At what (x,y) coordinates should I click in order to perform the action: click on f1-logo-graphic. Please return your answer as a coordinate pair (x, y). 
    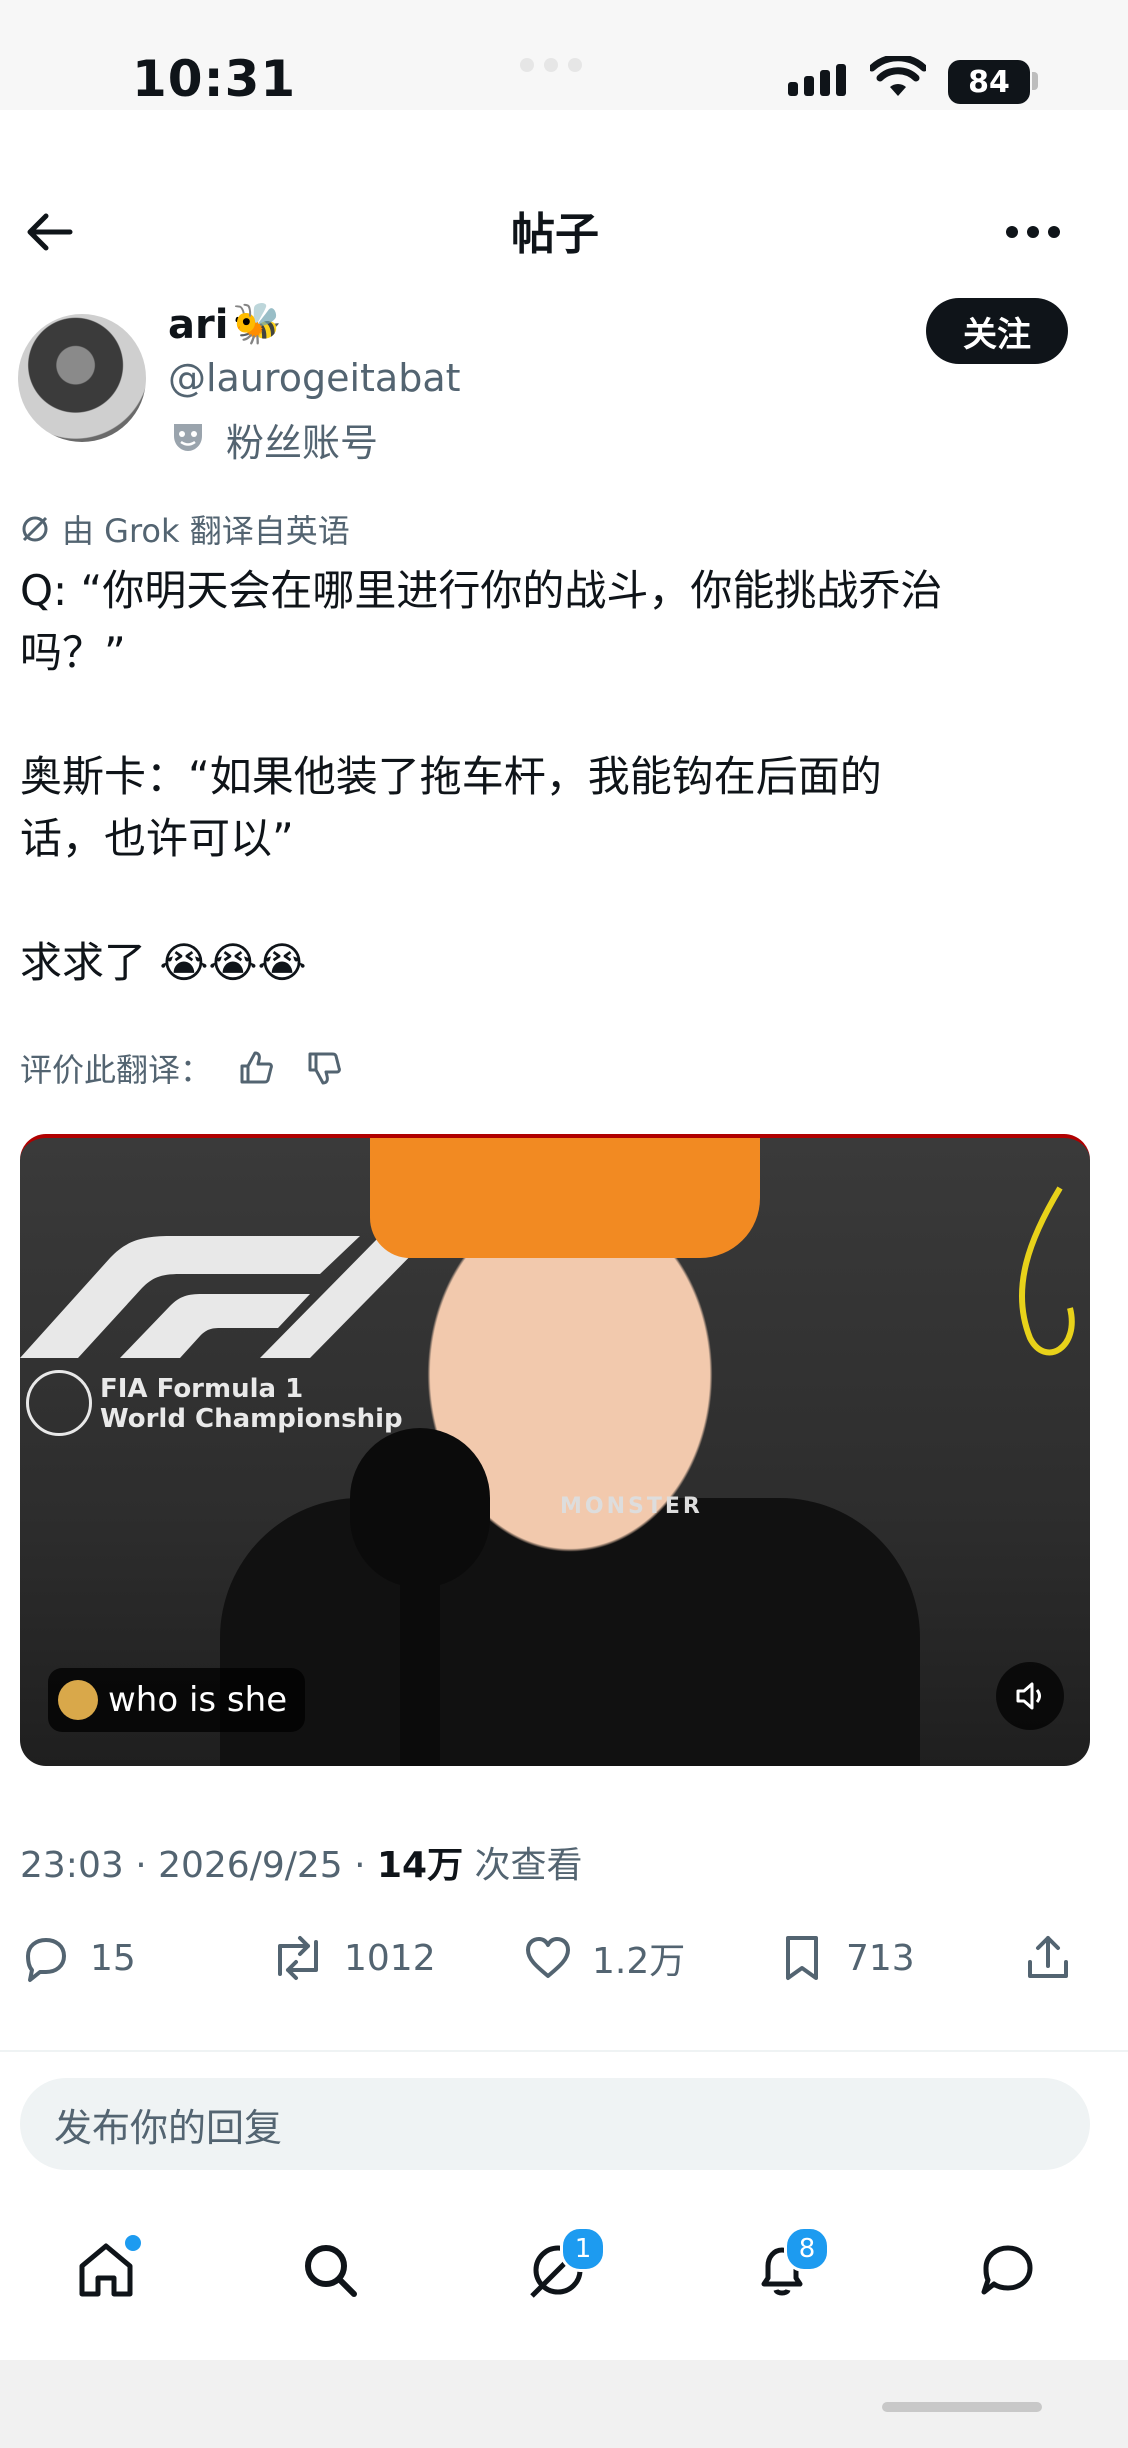
    Looking at the image, I should click on (225, 1297).